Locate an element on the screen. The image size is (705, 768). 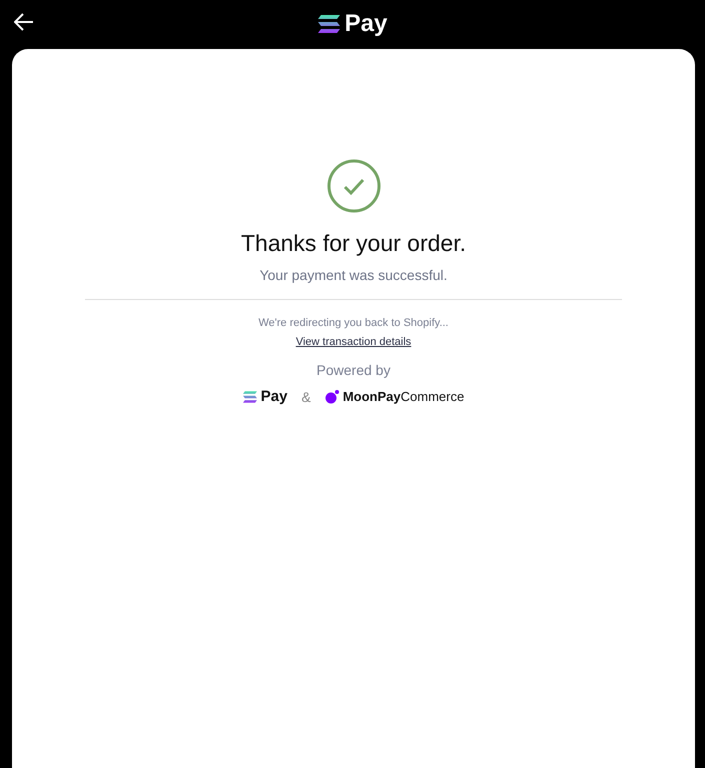
back-arrow-icon is located at coordinates (24, 22).